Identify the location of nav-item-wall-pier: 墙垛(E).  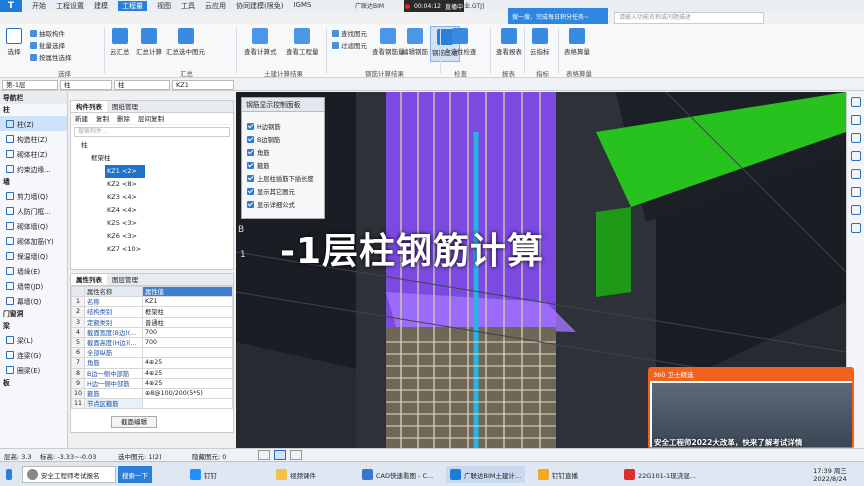
(33, 270).